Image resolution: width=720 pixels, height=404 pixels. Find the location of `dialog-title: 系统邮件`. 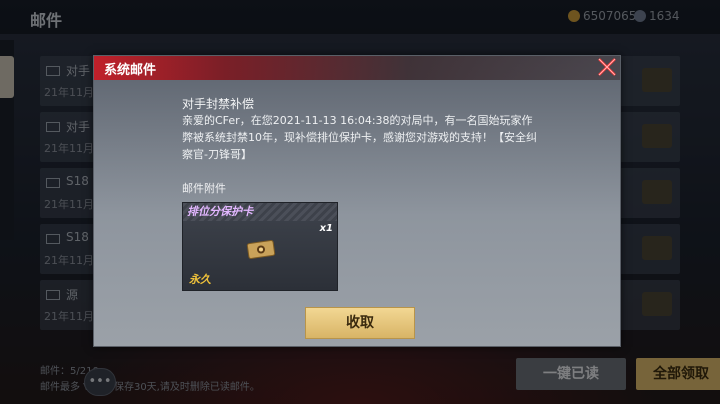

dialog-title: 系统邮件 is located at coordinates (130, 70).